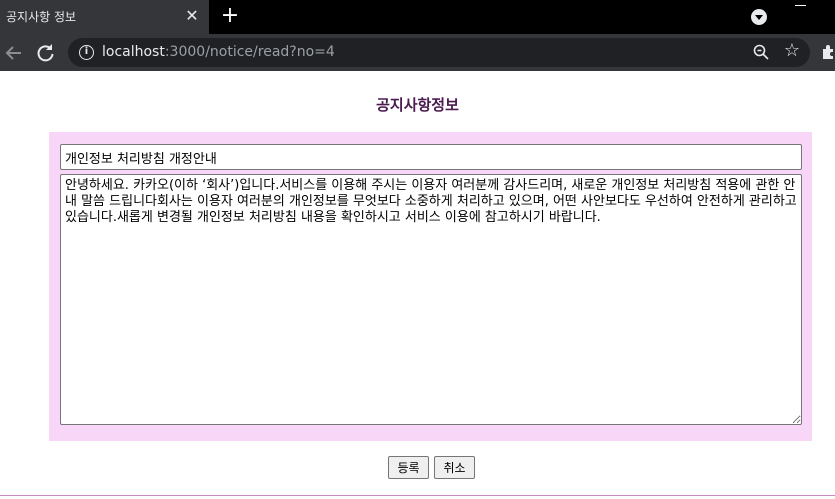  Describe the element at coordinates (417, 17) in the screenshot. I see `browser-tab-bar: 공지사항 정보 ✕ +` at that location.